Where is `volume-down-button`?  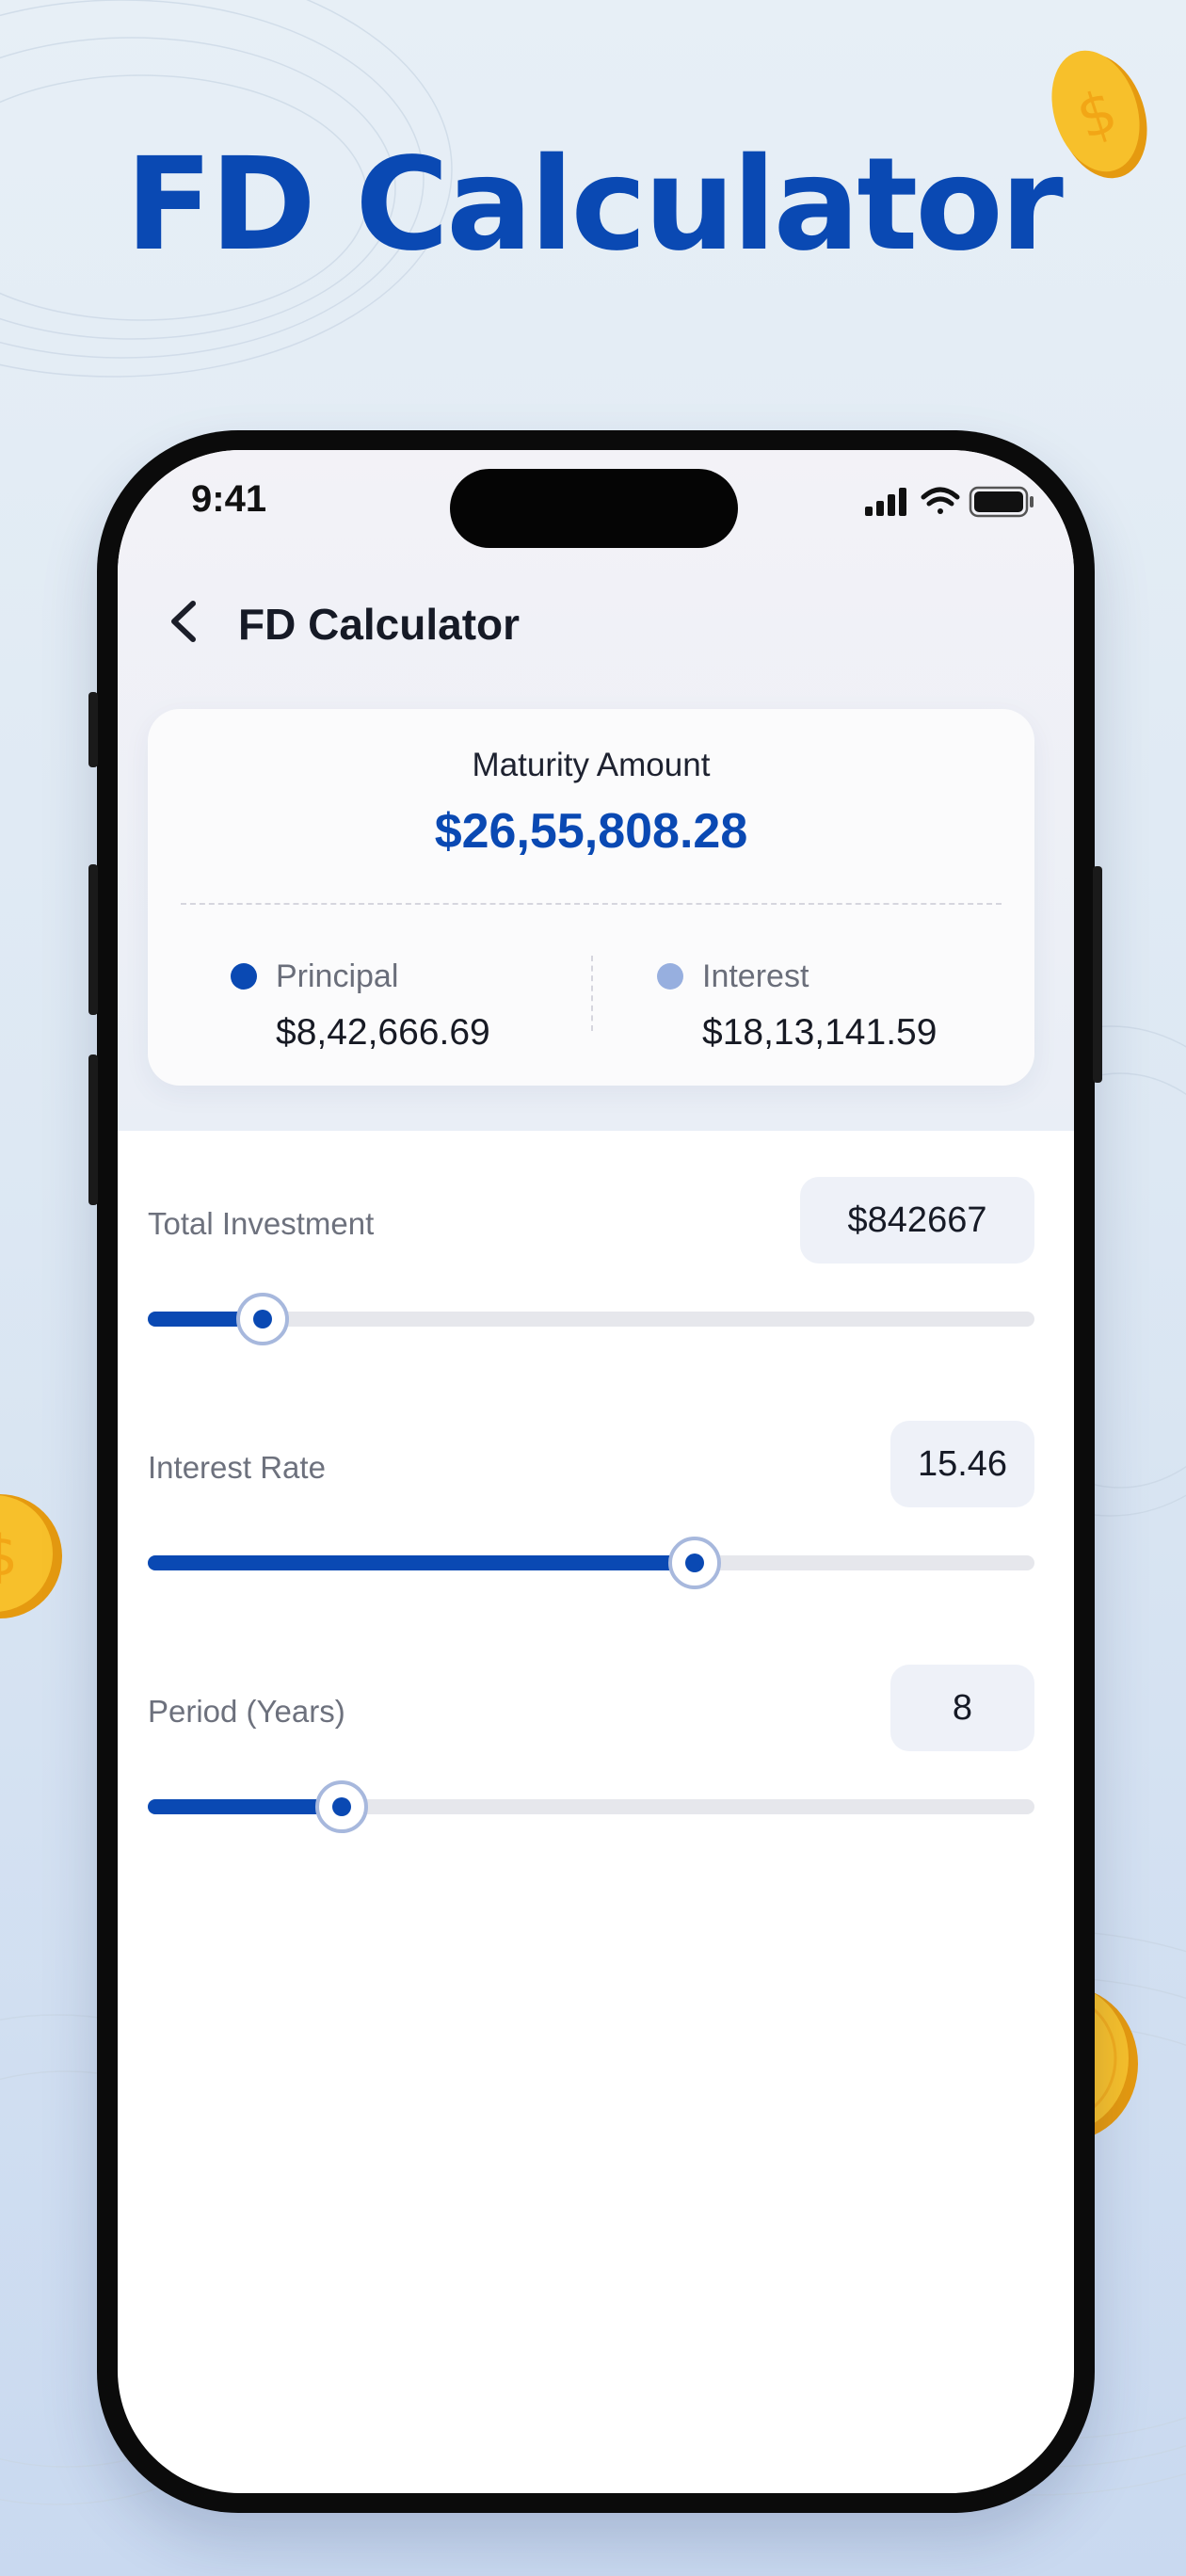 volume-down-button is located at coordinates (93, 1130).